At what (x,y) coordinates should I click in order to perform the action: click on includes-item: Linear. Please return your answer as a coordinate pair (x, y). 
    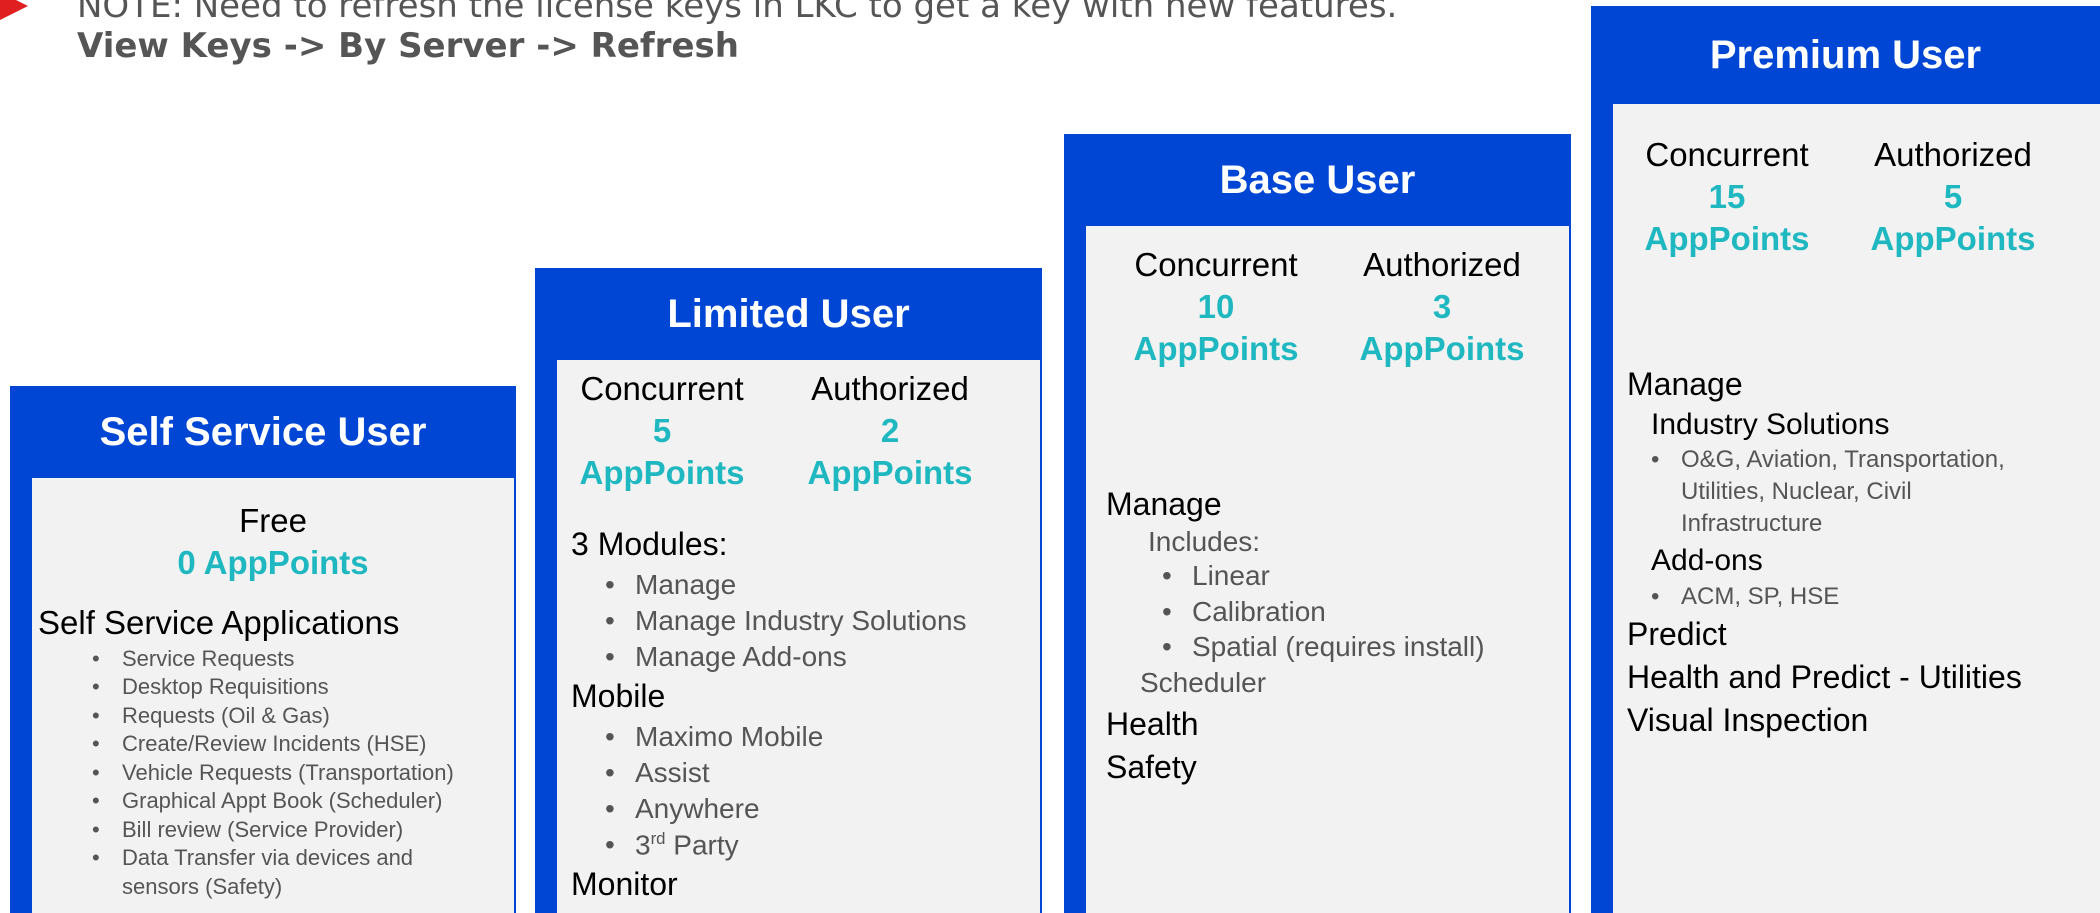
    Looking at the image, I should click on (1216, 576).